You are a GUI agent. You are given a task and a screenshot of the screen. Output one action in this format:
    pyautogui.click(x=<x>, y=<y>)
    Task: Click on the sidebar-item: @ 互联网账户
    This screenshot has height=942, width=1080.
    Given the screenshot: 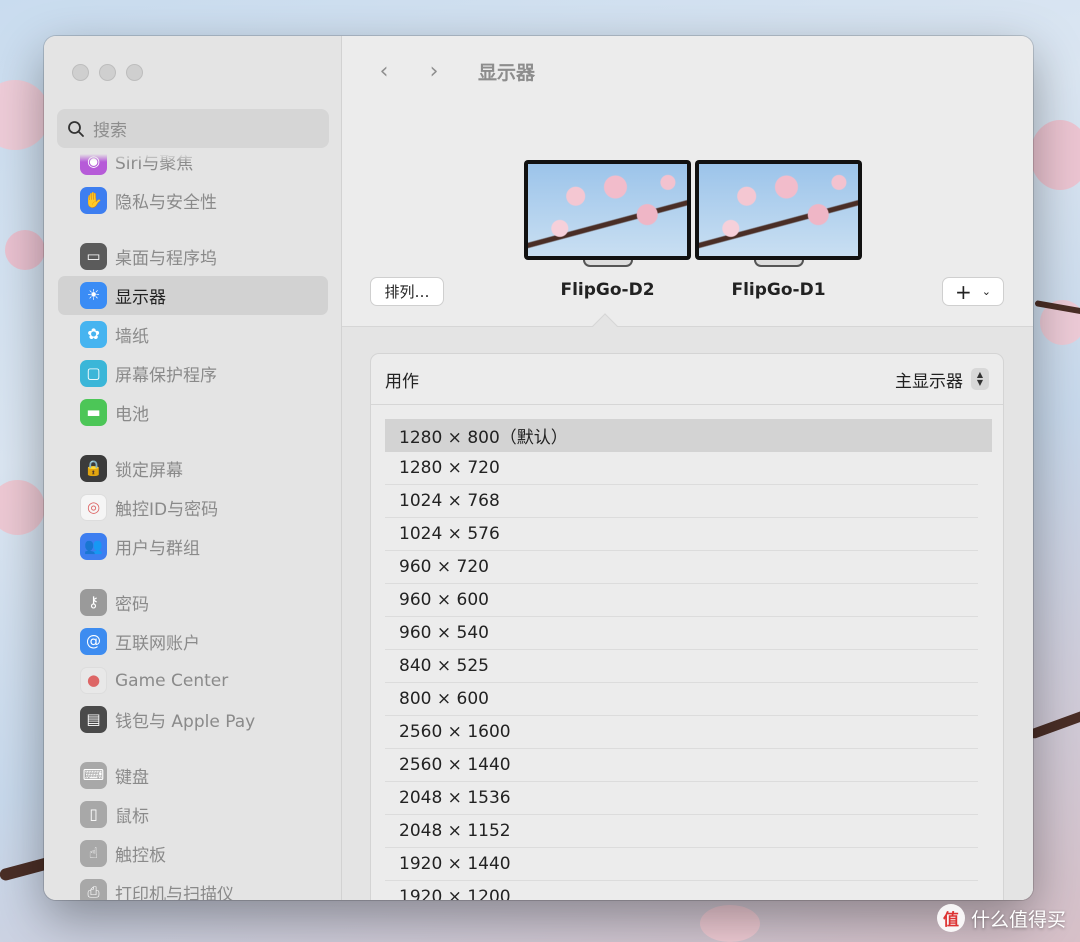 What is the action you would take?
    pyautogui.click(x=193, y=641)
    